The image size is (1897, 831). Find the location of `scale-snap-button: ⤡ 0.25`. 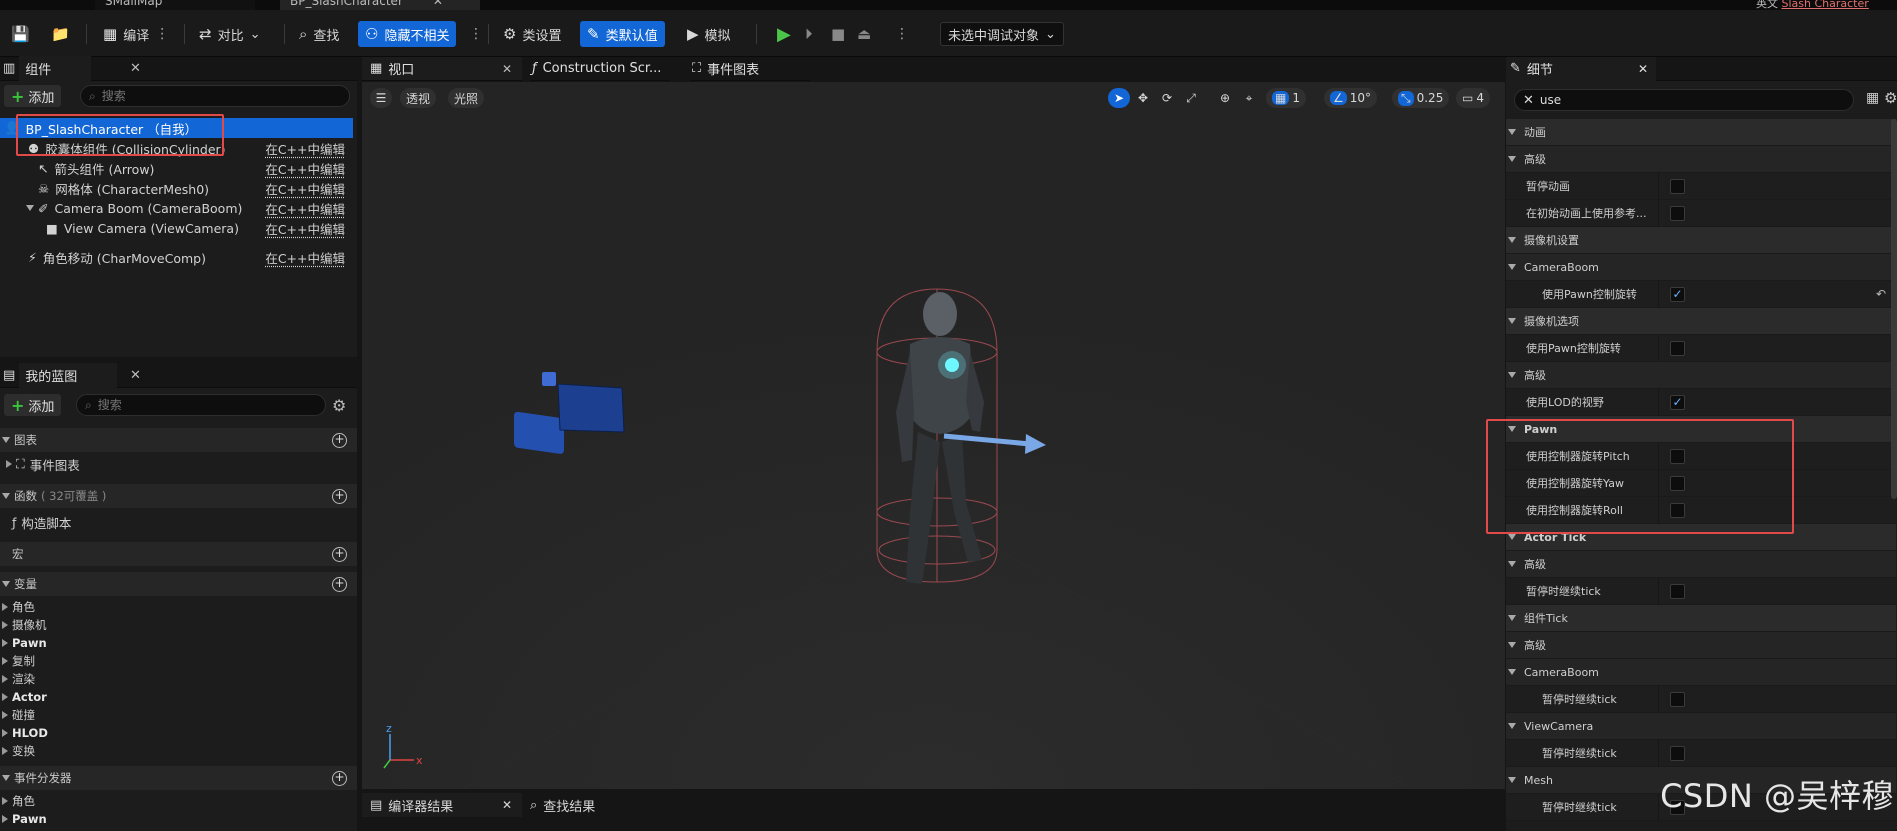

scale-snap-button: ⤡ 0.25 is located at coordinates (1421, 98).